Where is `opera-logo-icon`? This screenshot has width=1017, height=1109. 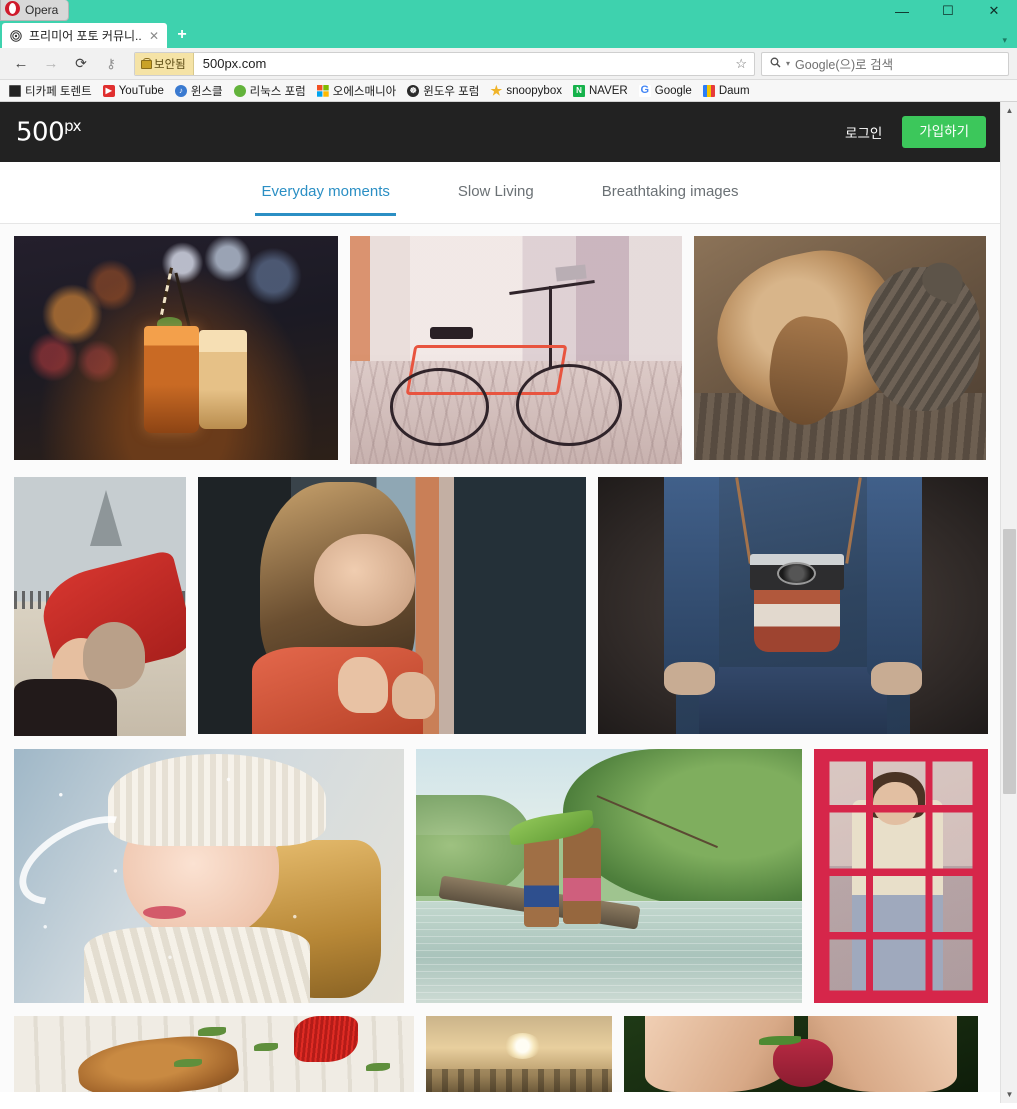
opera-logo-icon is located at coordinates (12, 8).